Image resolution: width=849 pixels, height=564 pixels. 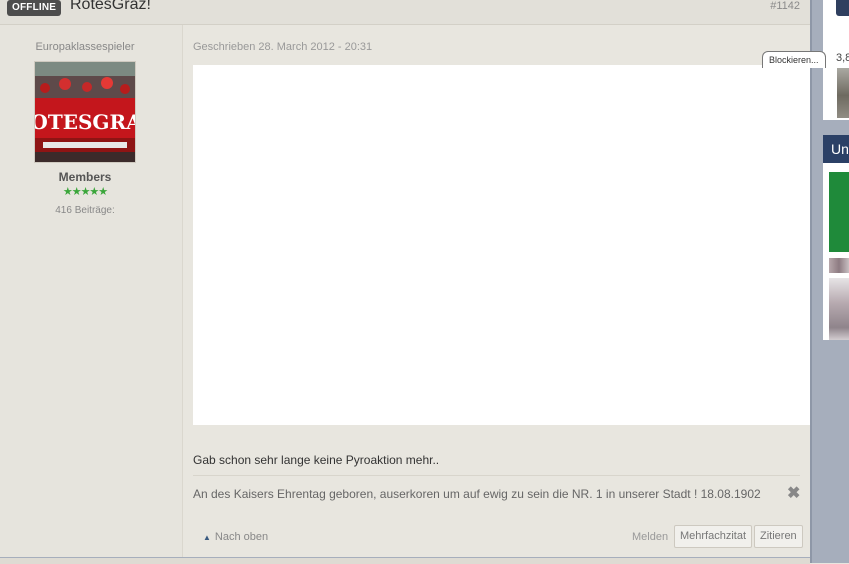 What do you see at coordinates (785, 6) in the screenshot?
I see `post-number-link: #1142` at bounding box center [785, 6].